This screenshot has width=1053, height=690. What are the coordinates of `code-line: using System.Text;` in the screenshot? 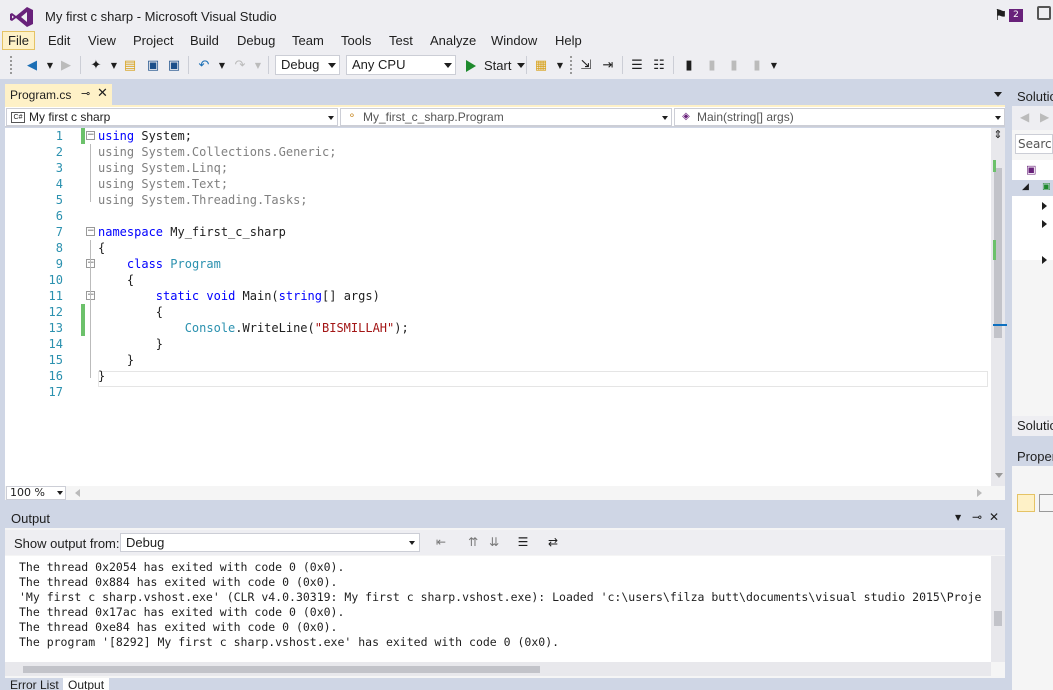 It's located at (163, 184).